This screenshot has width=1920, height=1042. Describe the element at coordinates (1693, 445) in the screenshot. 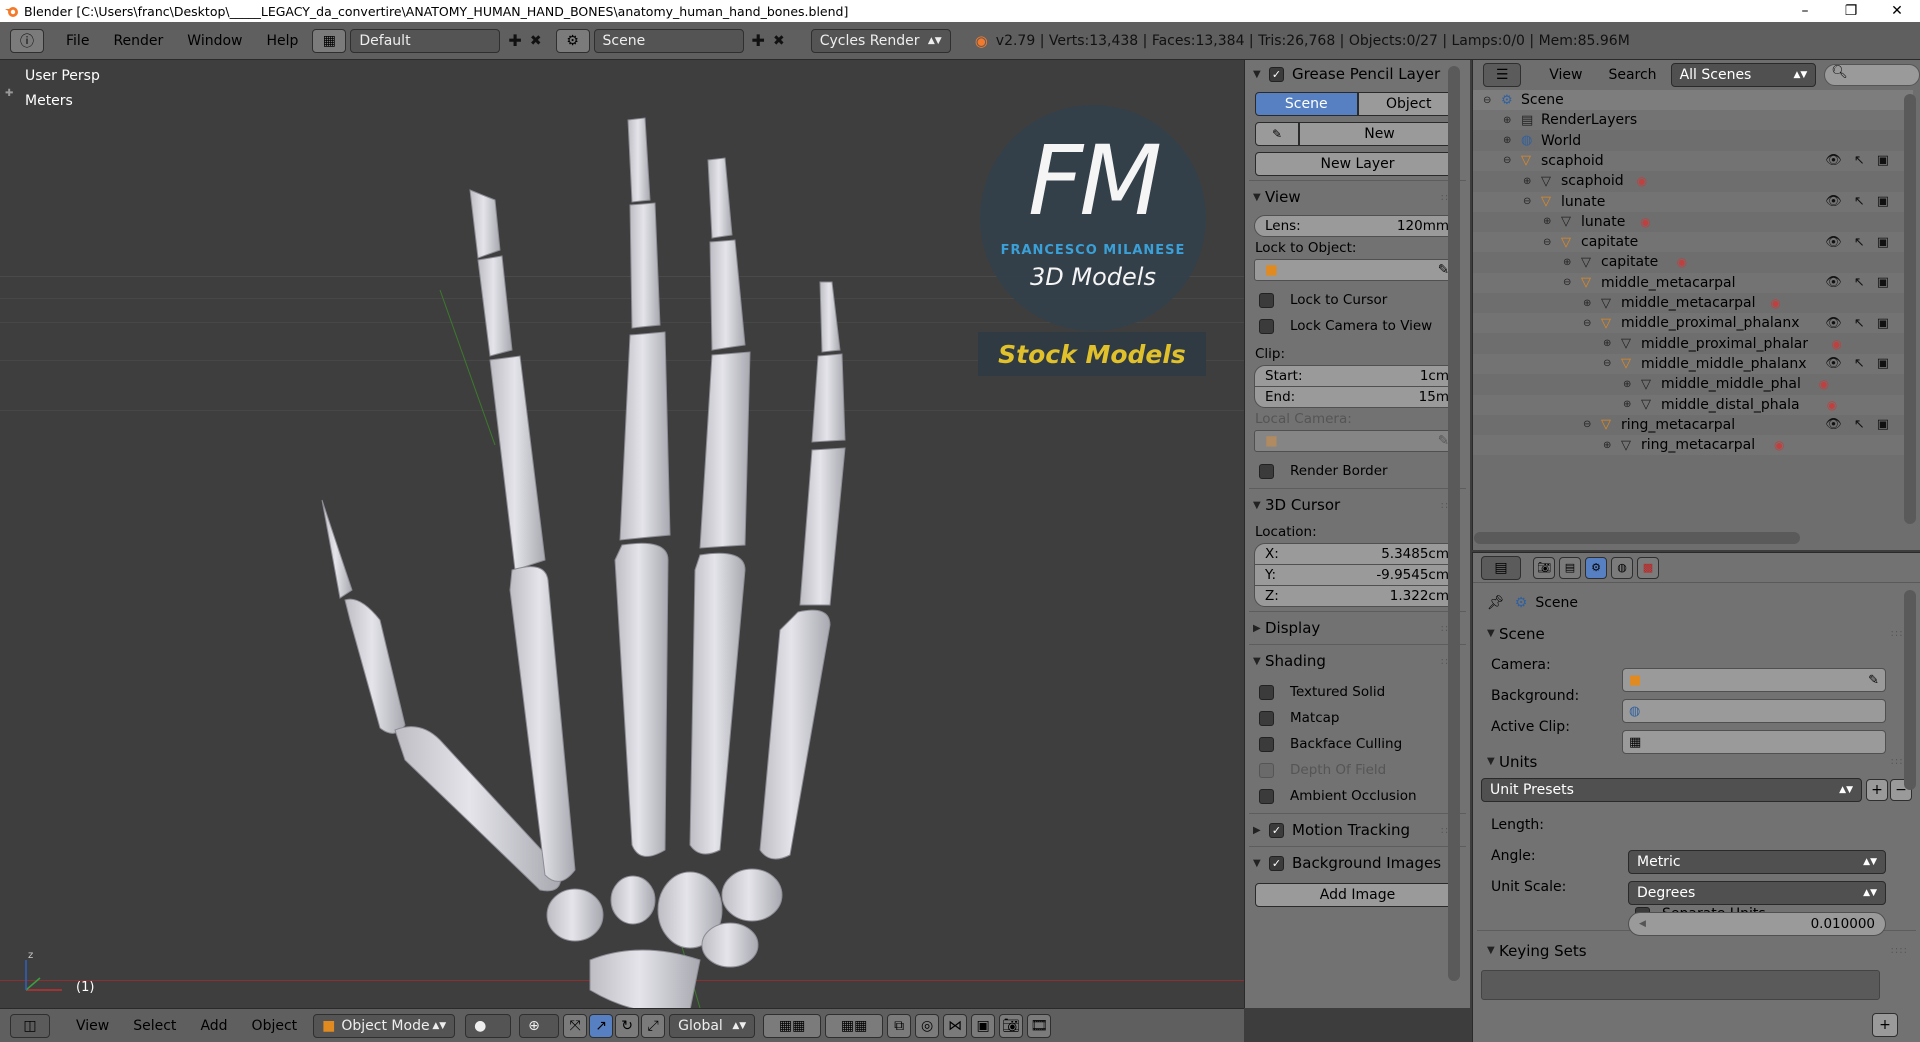

I see `outliner-row: ⊕ ▽ ring_metacarpal ◉` at that location.